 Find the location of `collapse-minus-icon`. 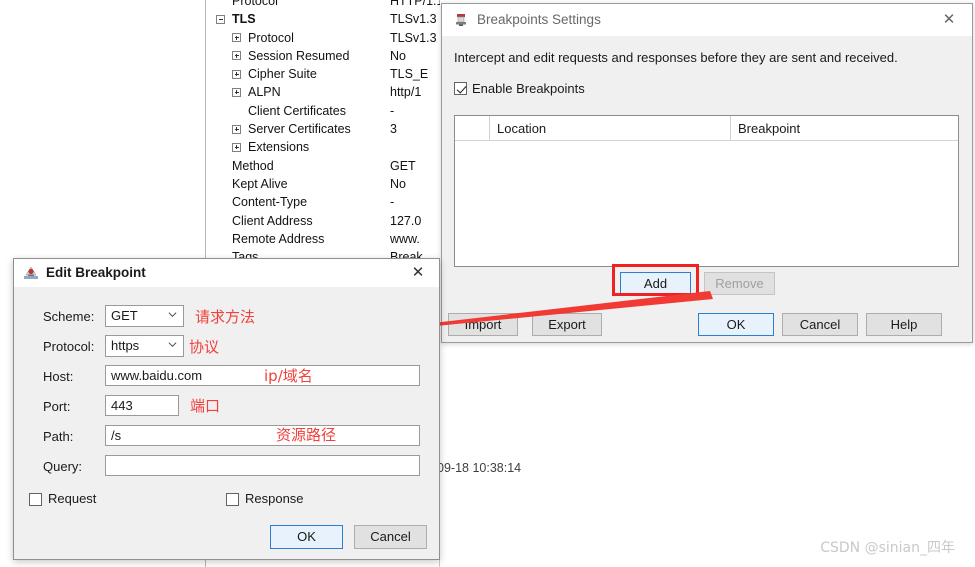

collapse-minus-icon is located at coordinates (220, 19).